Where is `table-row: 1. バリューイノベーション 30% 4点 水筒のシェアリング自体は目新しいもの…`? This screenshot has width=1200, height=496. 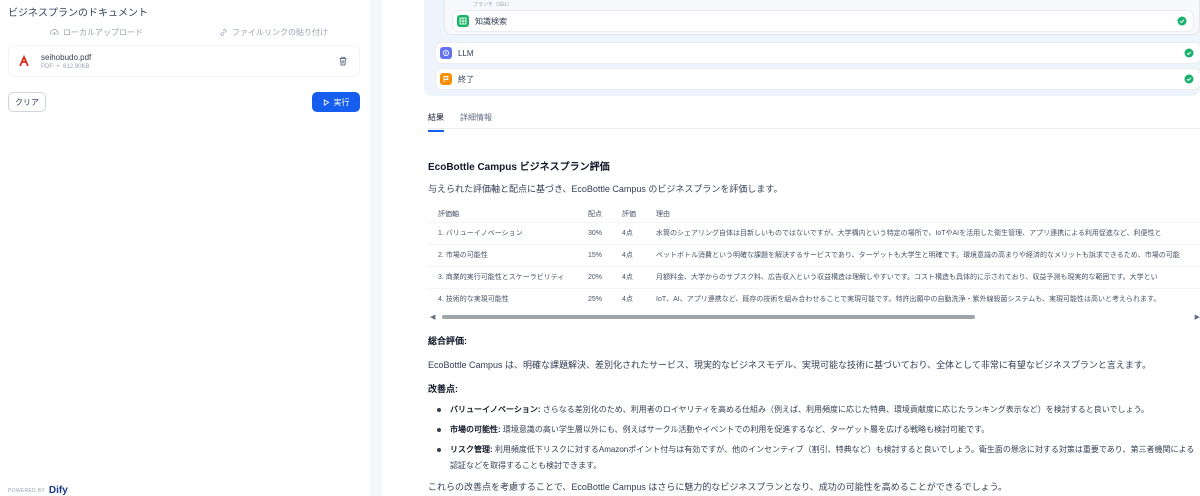 table-row: 1. バリューイノベーション 30% 4点 水筒のシェアリング自体は目新しいもの… is located at coordinates (814, 233).